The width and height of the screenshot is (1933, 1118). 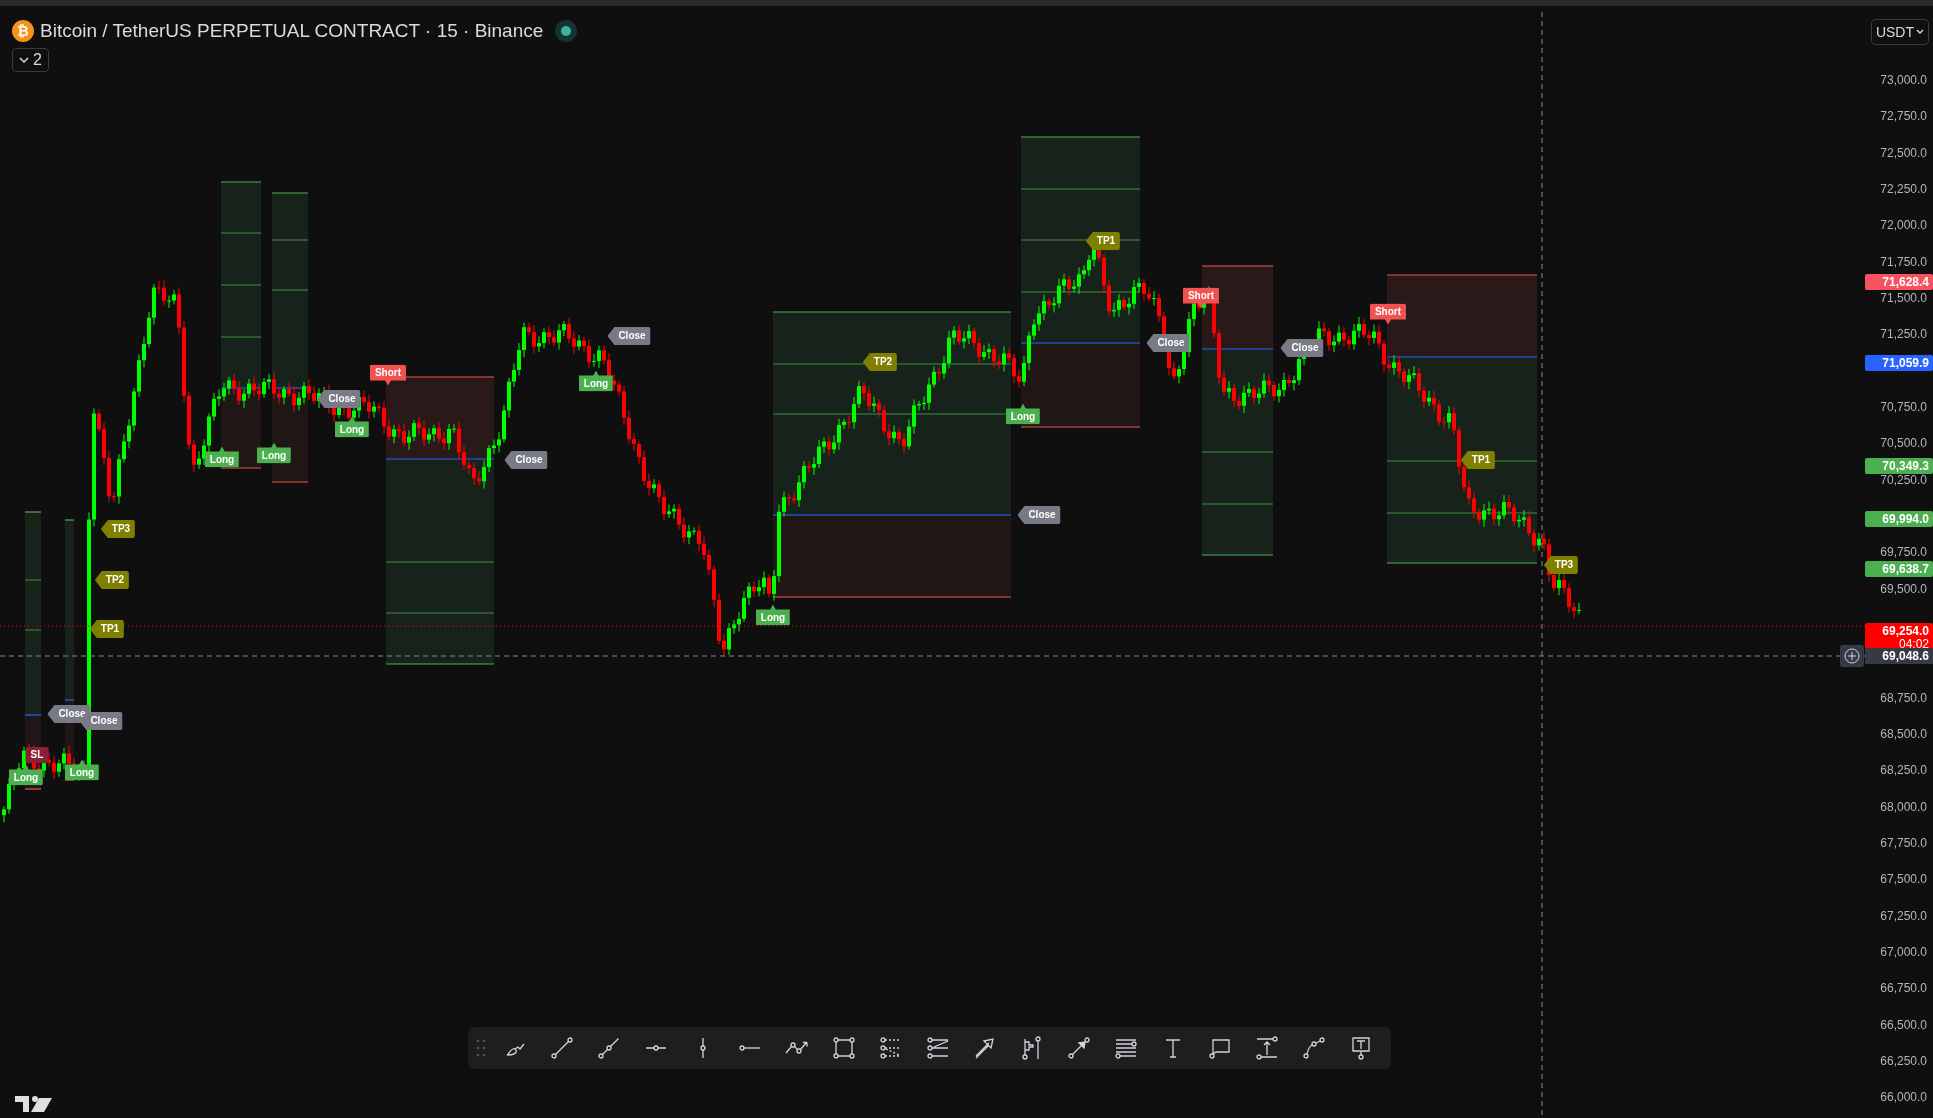 What do you see at coordinates (1903, 733) in the screenshot?
I see `price-tick-label: 68,500.0` at bounding box center [1903, 733].